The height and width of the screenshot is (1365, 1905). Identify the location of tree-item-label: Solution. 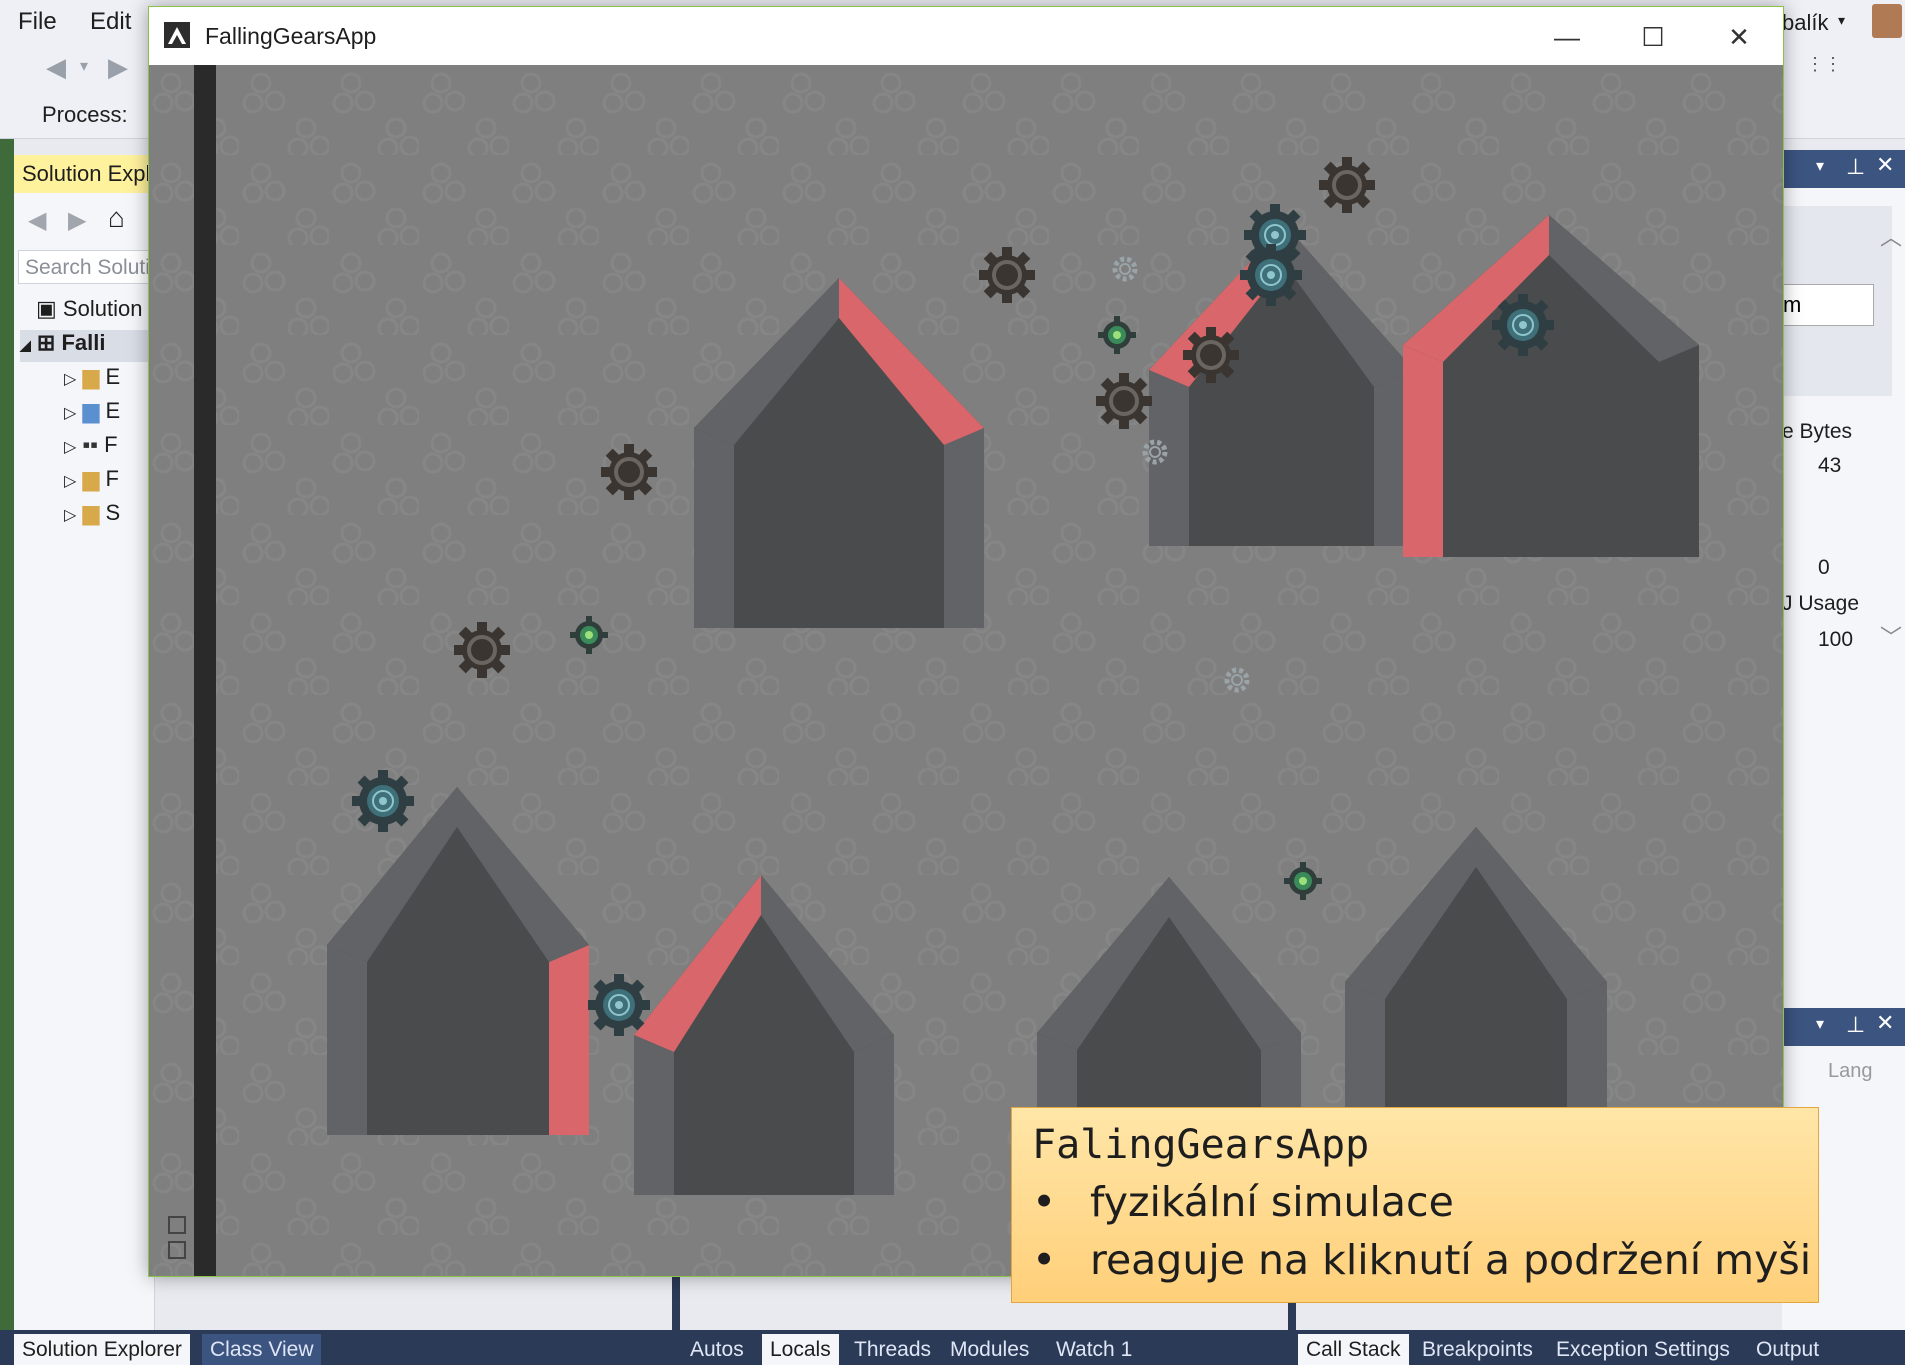
(102, 308).